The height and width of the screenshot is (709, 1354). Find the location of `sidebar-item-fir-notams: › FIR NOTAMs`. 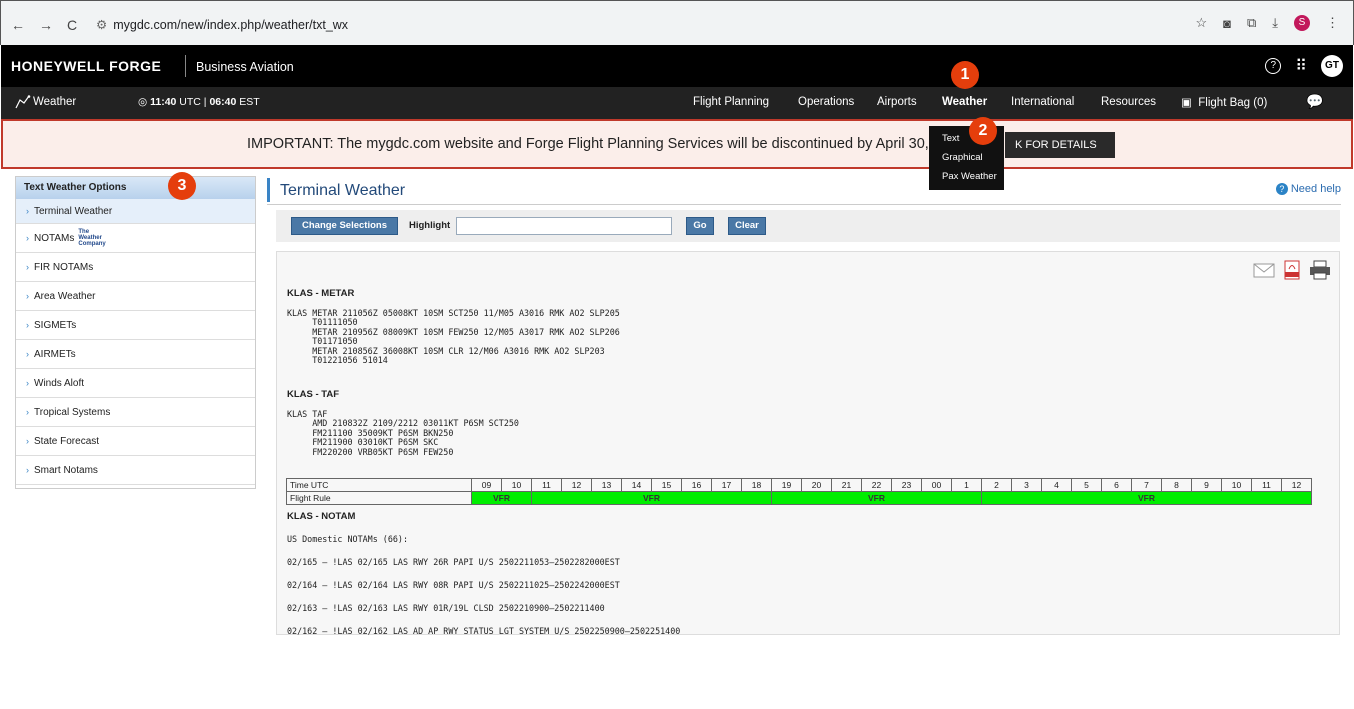

sidebar-item-fir-notams: › FIR NOTAMs is located at coordinates (135, 267).